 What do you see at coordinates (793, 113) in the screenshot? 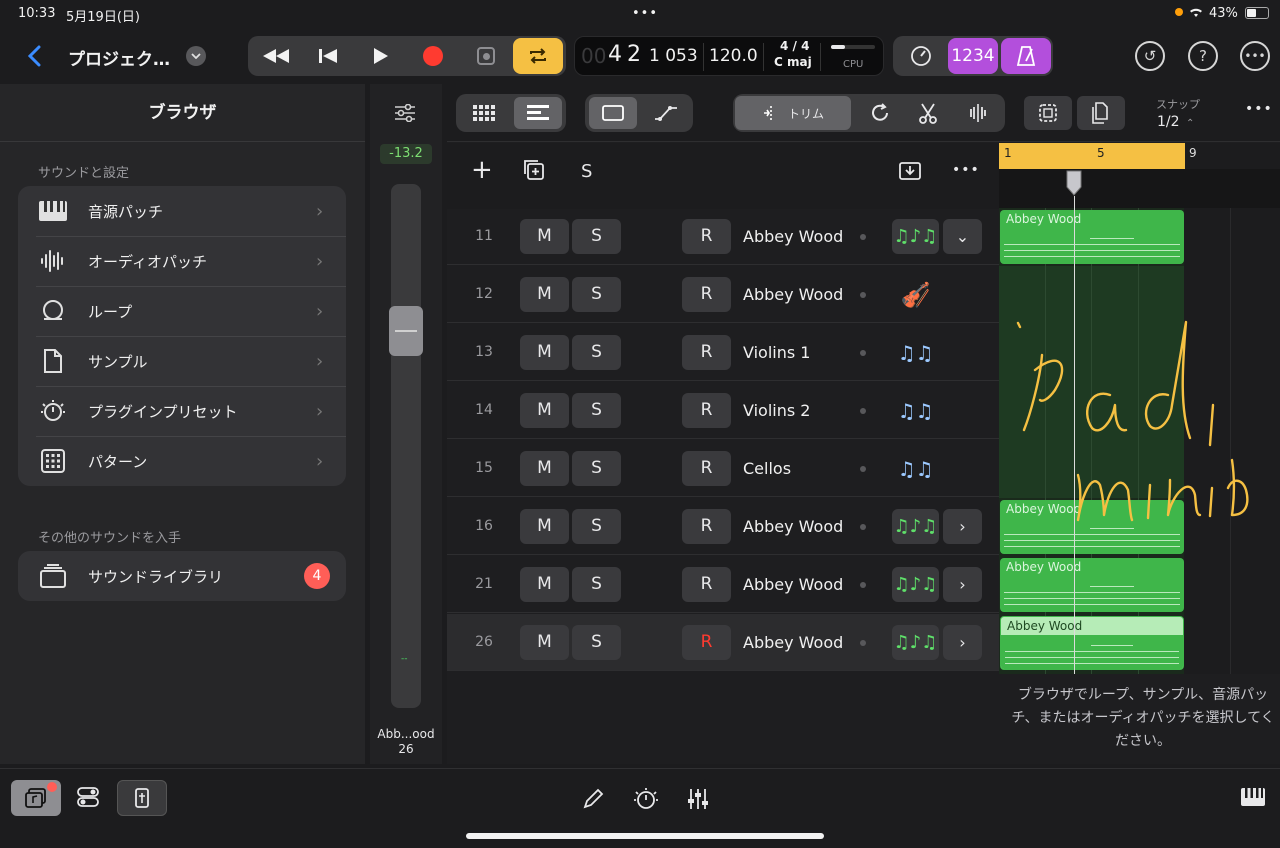
I see `trim-tool-button: トリム` at bounding box center [793, 113].